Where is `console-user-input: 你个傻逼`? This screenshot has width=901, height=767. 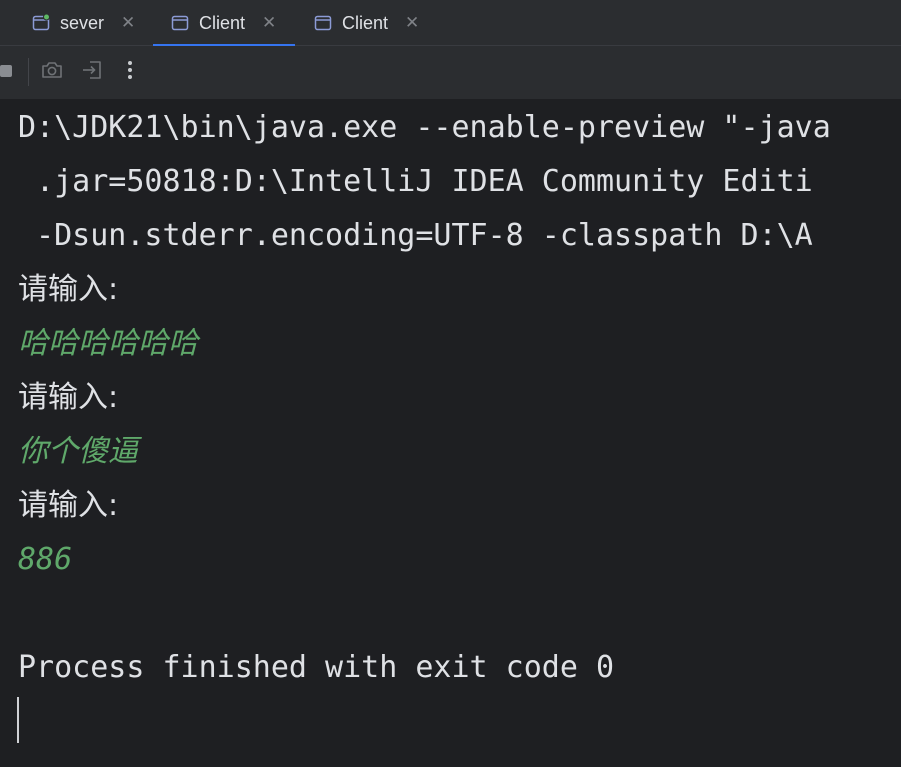
console-user-input: 你个傻逼 is located at coordinates (78, 451).